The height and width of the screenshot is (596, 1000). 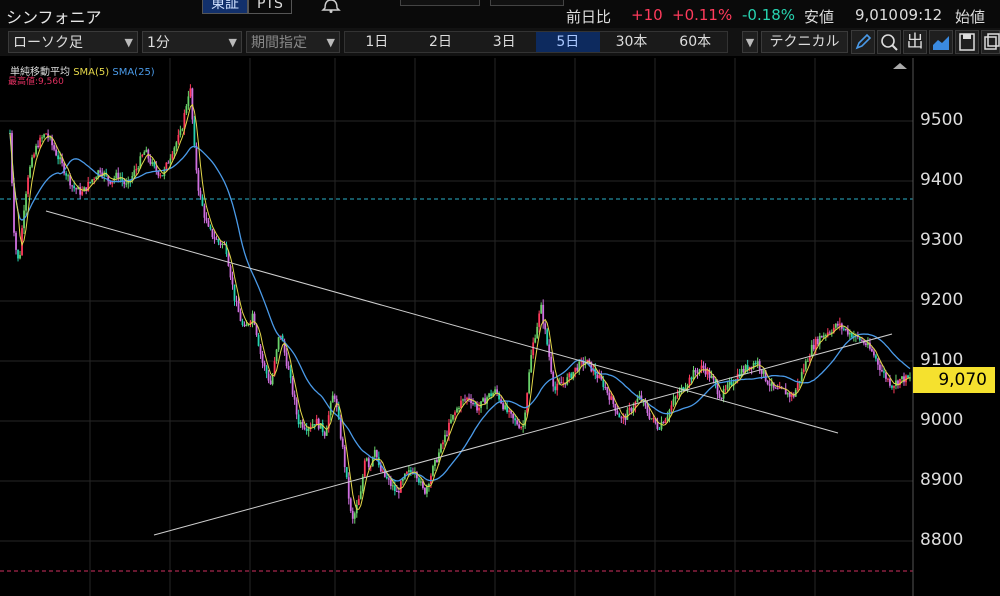 I want to click on copy-icon, so click(x=990, y=42).